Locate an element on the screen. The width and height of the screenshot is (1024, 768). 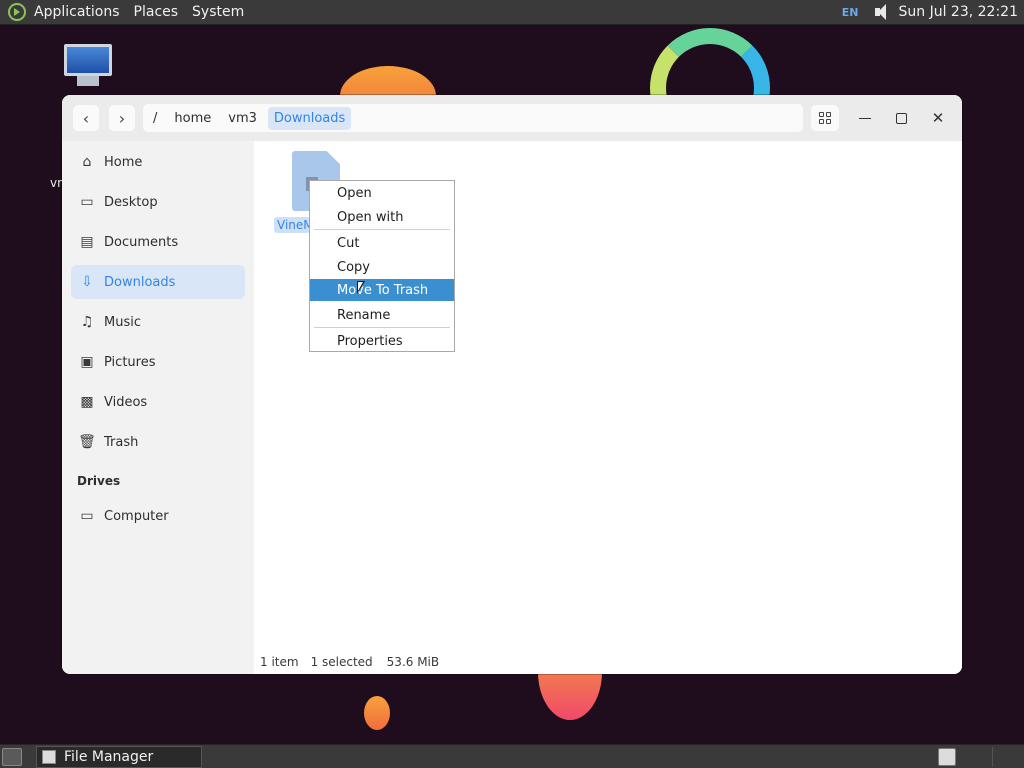
file-manager-icon is located at coordinates (49, 757).